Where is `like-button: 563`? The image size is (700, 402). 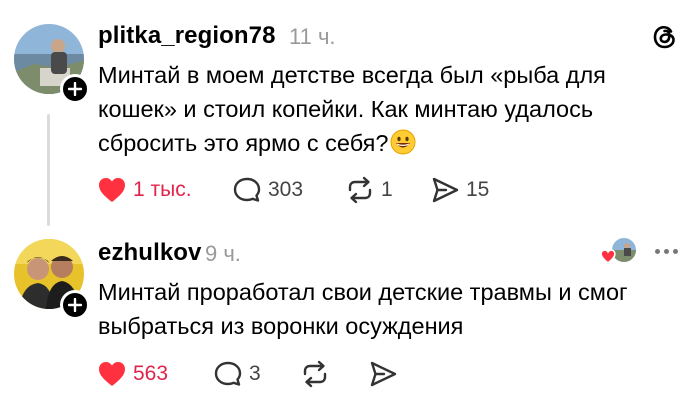 like-button: 563 is located at coordinates (132, 374).